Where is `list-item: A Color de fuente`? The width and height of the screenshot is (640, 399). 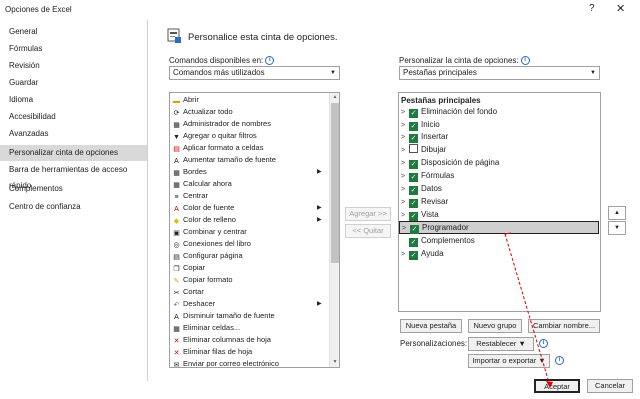 list-item: A Color de fuente is located at coordinates (203, 207).